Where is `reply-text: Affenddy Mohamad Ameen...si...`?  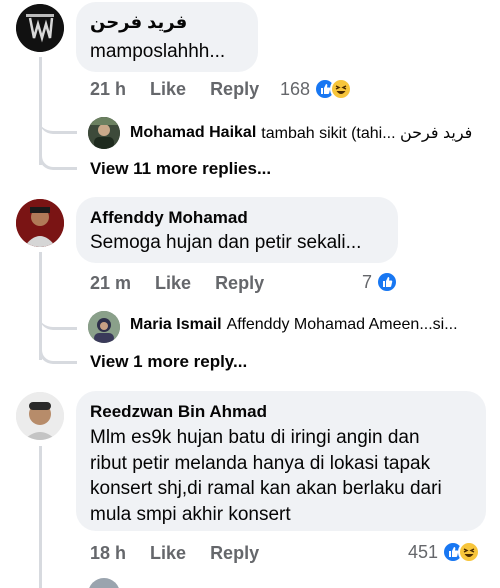 reply-text: Affenddy Mohamad Ameen...si... is located at coordinates (342, 324).